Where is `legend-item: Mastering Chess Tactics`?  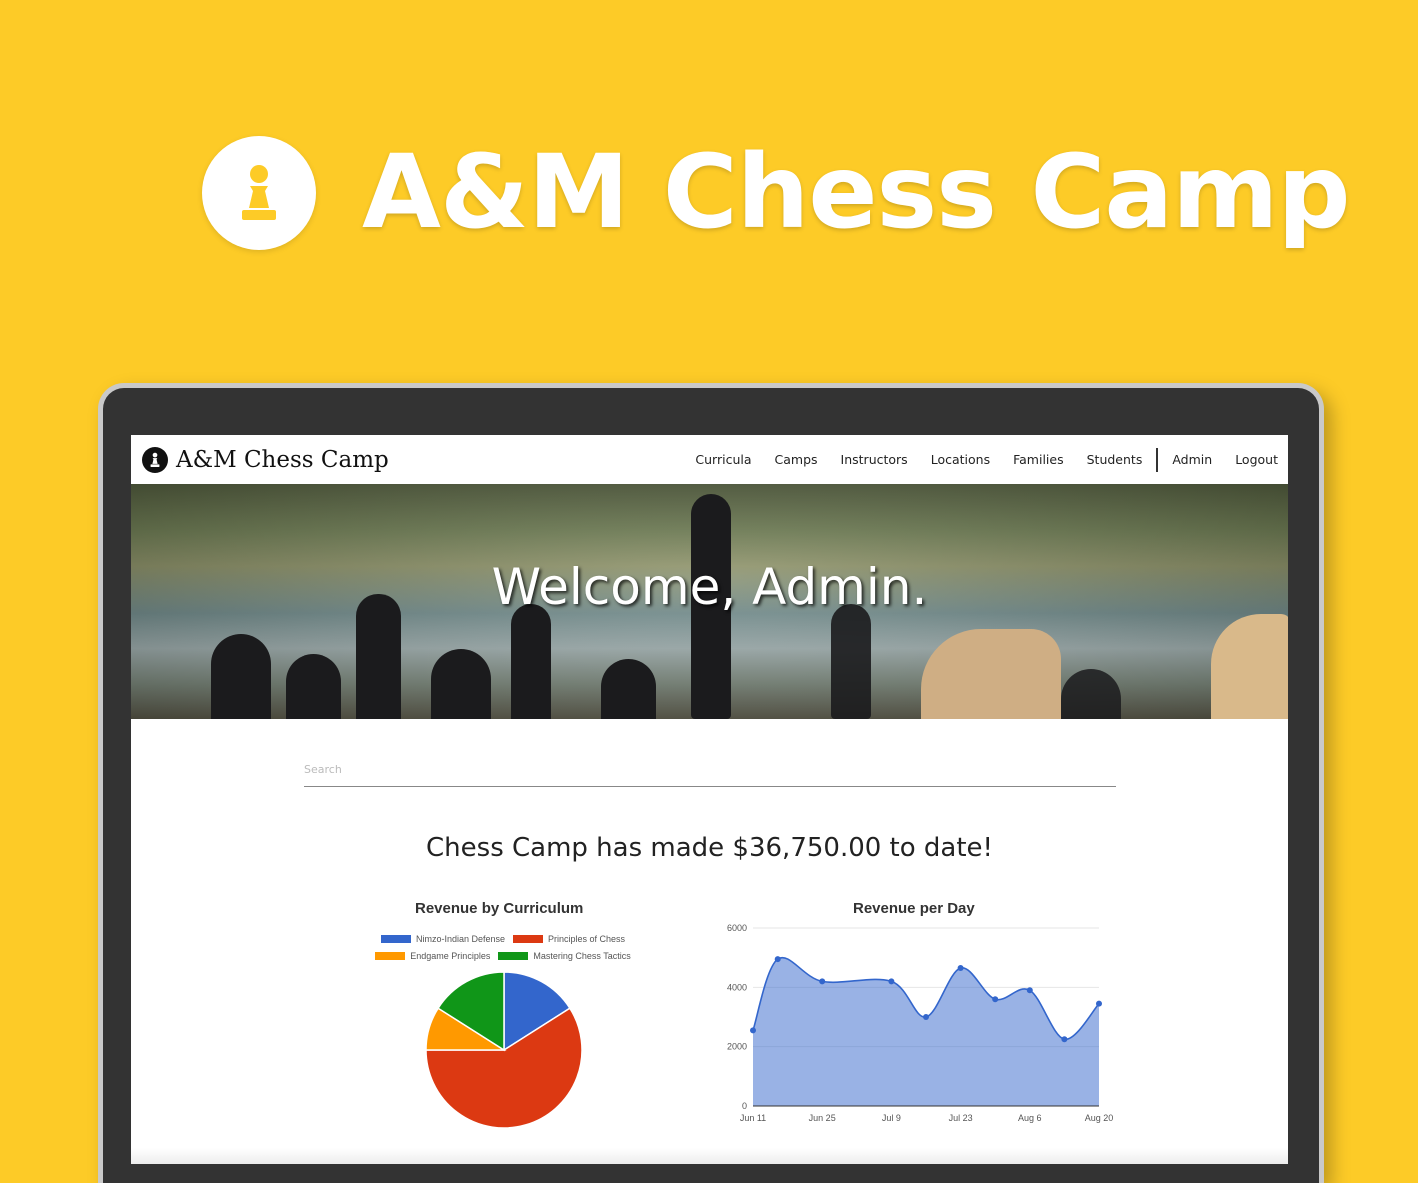 legend-item: Mastering Chess Tactics is located at coordinates (564, 955).